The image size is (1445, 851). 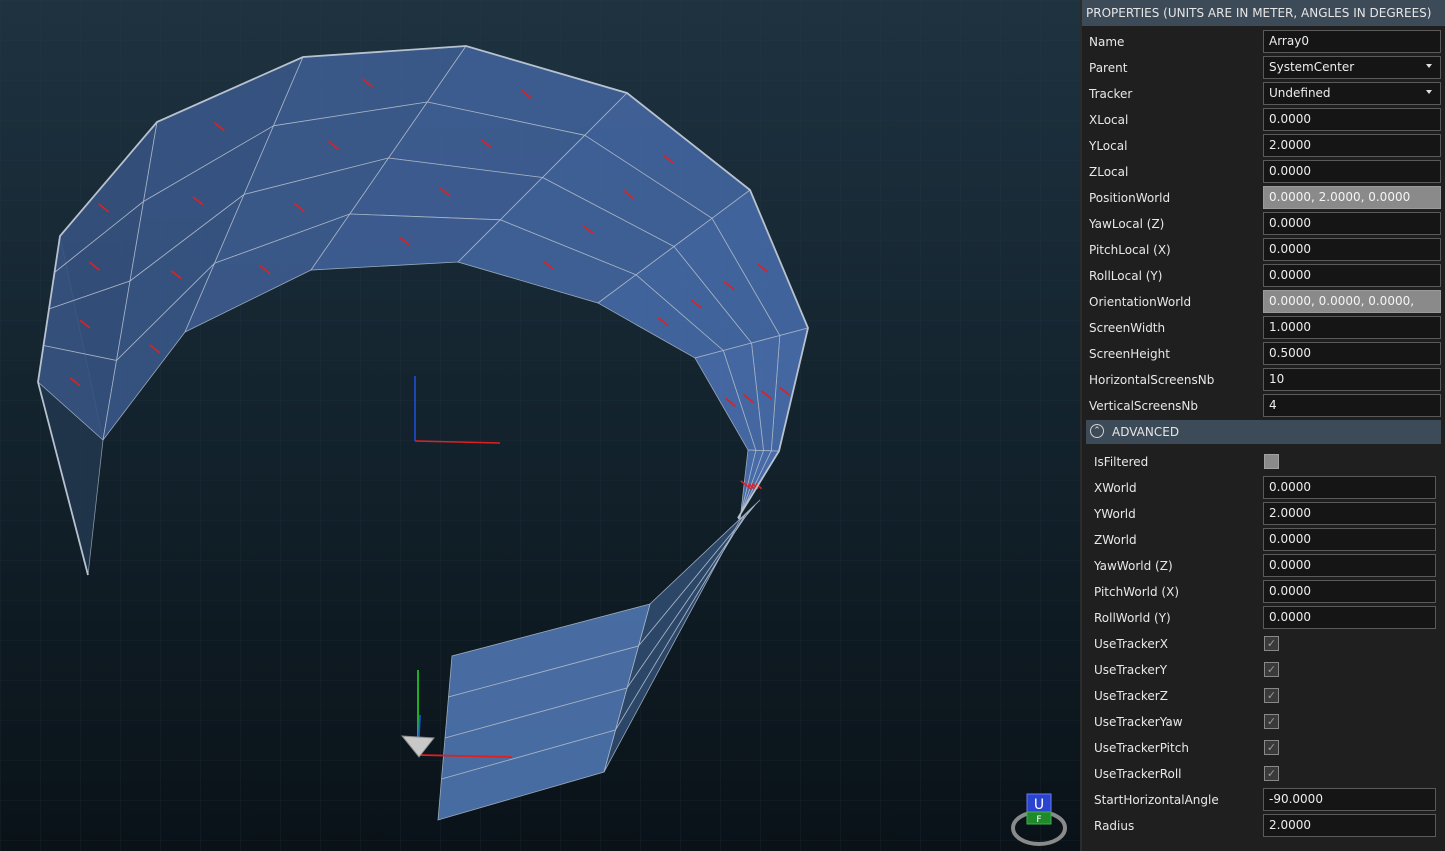 I want to click on property-label: RollLocal (Y), so click(x=1126, y=276).